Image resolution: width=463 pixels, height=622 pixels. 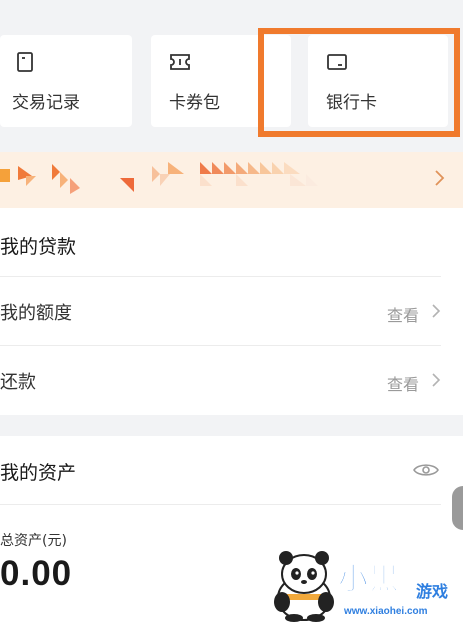 I want to click on shortcut-label: 交易记录, so click(x=46, y=103).